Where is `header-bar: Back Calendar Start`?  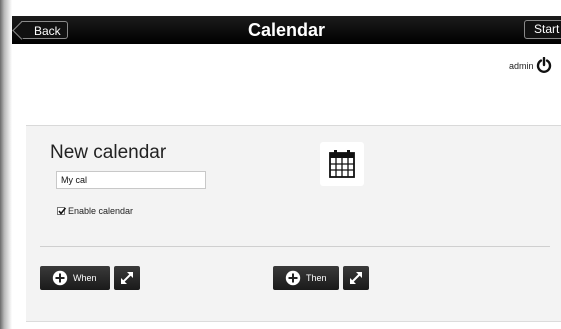 header-bar: Back Calendar Start is located at coordinates (286, 30).